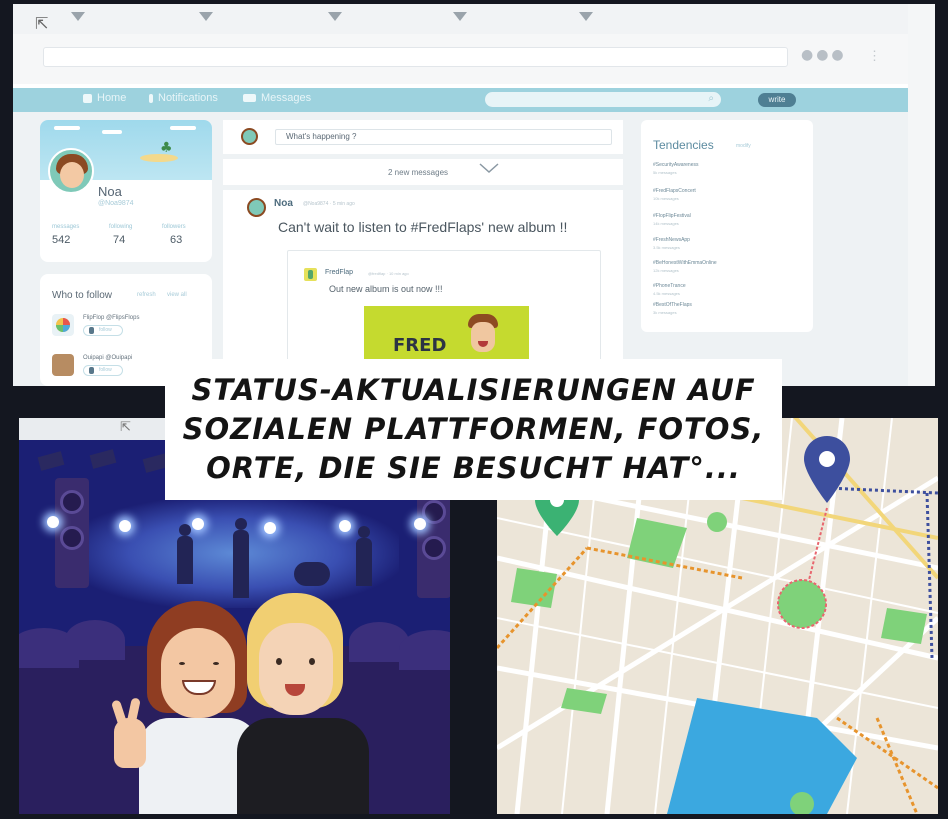 The image size is (948, 819). What do you see at coordinates (105, 330) in the screenshot?
I see `follow-button-label: follow` at bounding box center [105, 330].